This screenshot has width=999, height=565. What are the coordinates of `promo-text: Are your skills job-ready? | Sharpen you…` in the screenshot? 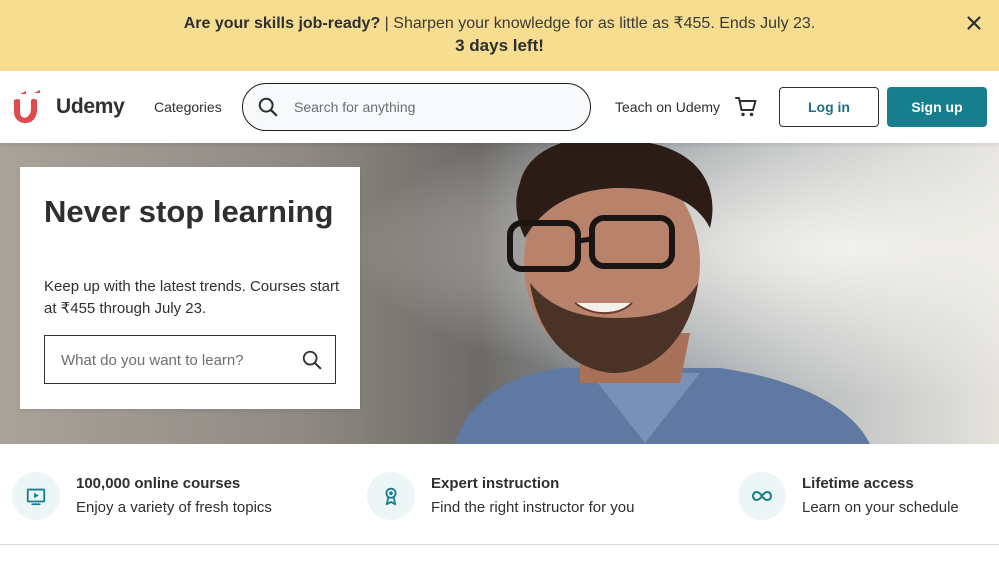 It's located at (499, 23).